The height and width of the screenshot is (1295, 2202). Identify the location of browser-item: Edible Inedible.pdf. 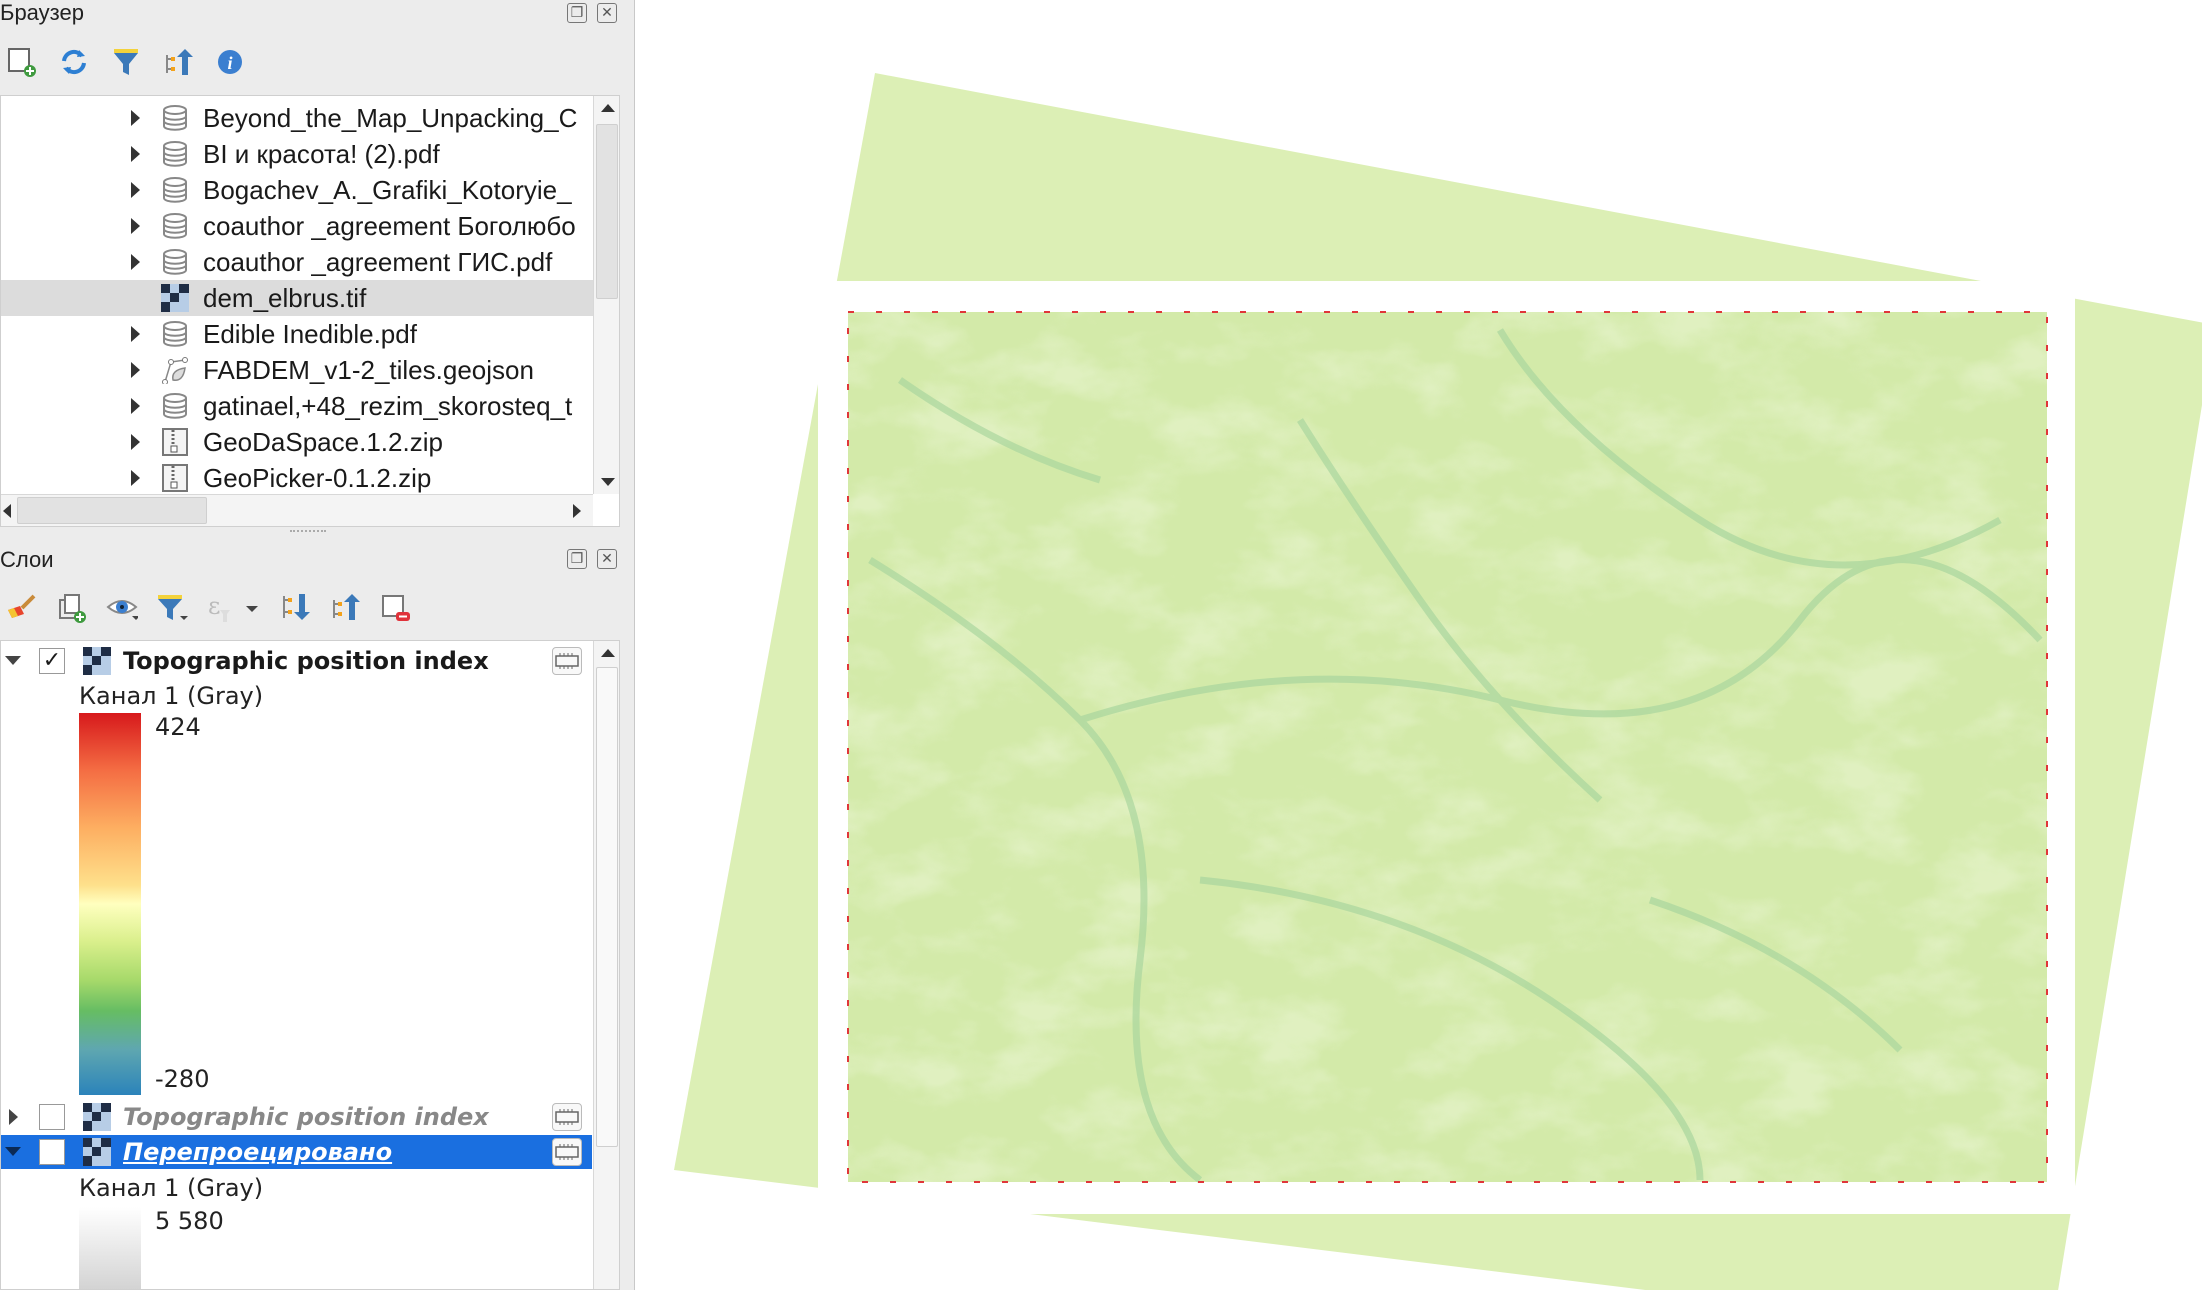
(297, 334).